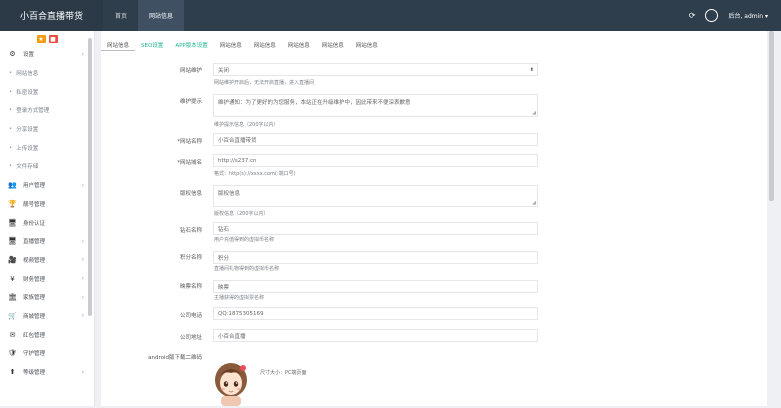 The height and width of the screenshot is (408, 781). What do you see at coordinates (299, 45) in the screenshot?
I see `tab-5: 网站信息` at bounding box center [299, 45].